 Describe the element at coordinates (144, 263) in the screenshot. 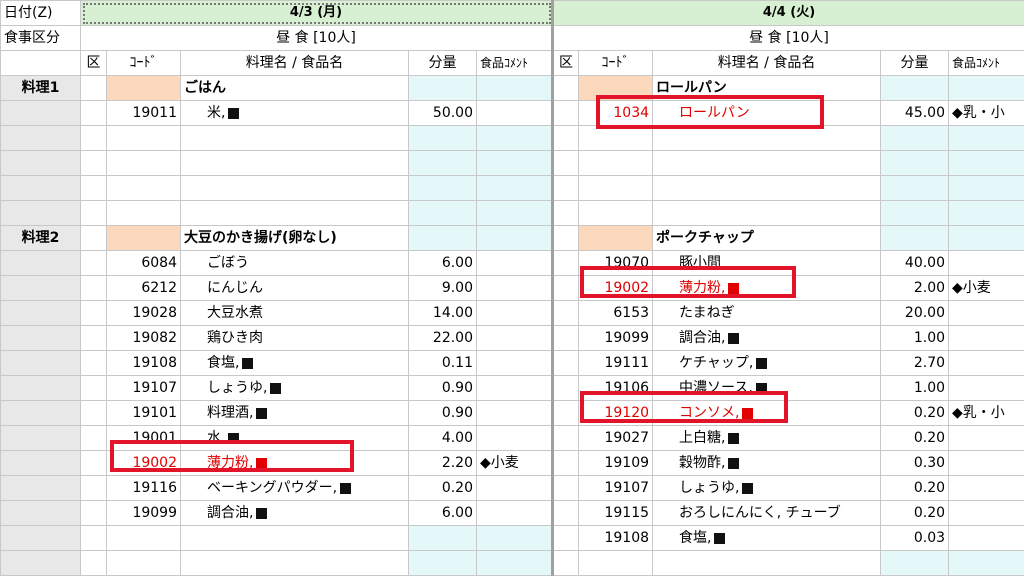

I see `code-cell: 6084` at that location.